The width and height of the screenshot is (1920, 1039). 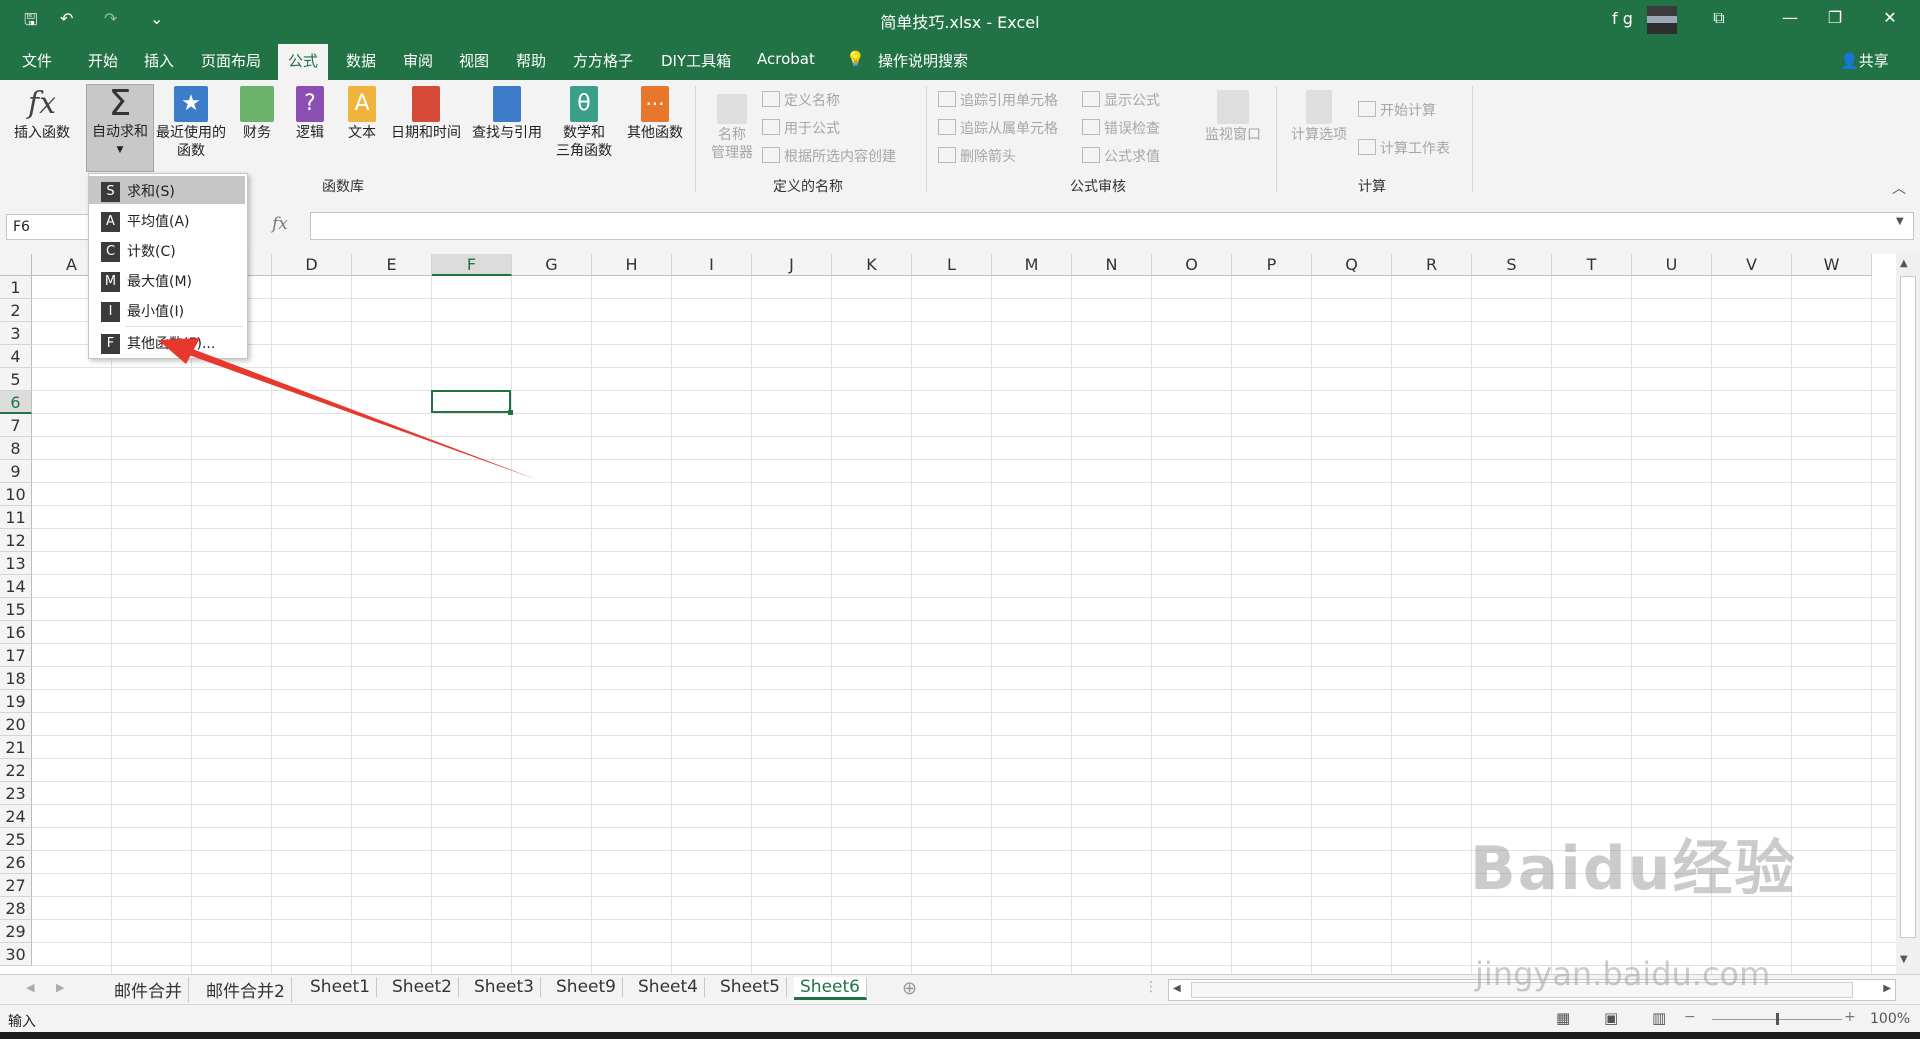 I want to click on user-name: f g, so click(x=1622, y=18).